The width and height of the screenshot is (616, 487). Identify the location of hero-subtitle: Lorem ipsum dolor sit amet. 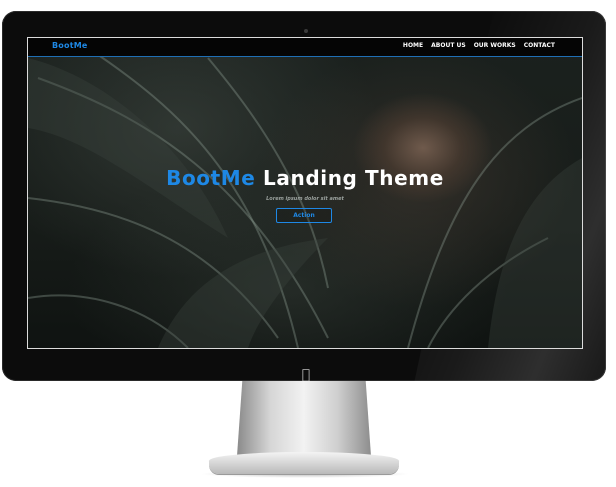
(305, 199).